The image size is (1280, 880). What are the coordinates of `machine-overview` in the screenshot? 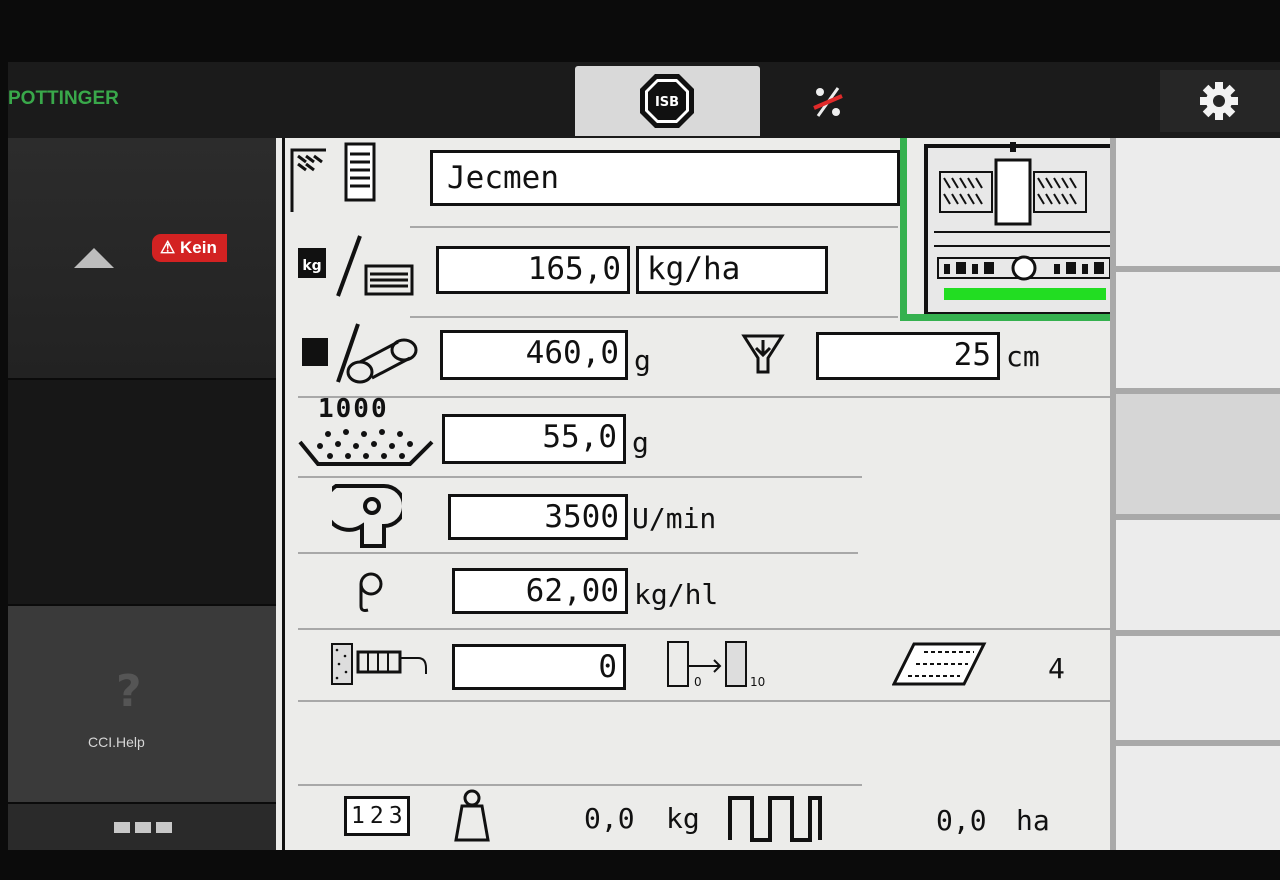 It's located at (1003, 234).